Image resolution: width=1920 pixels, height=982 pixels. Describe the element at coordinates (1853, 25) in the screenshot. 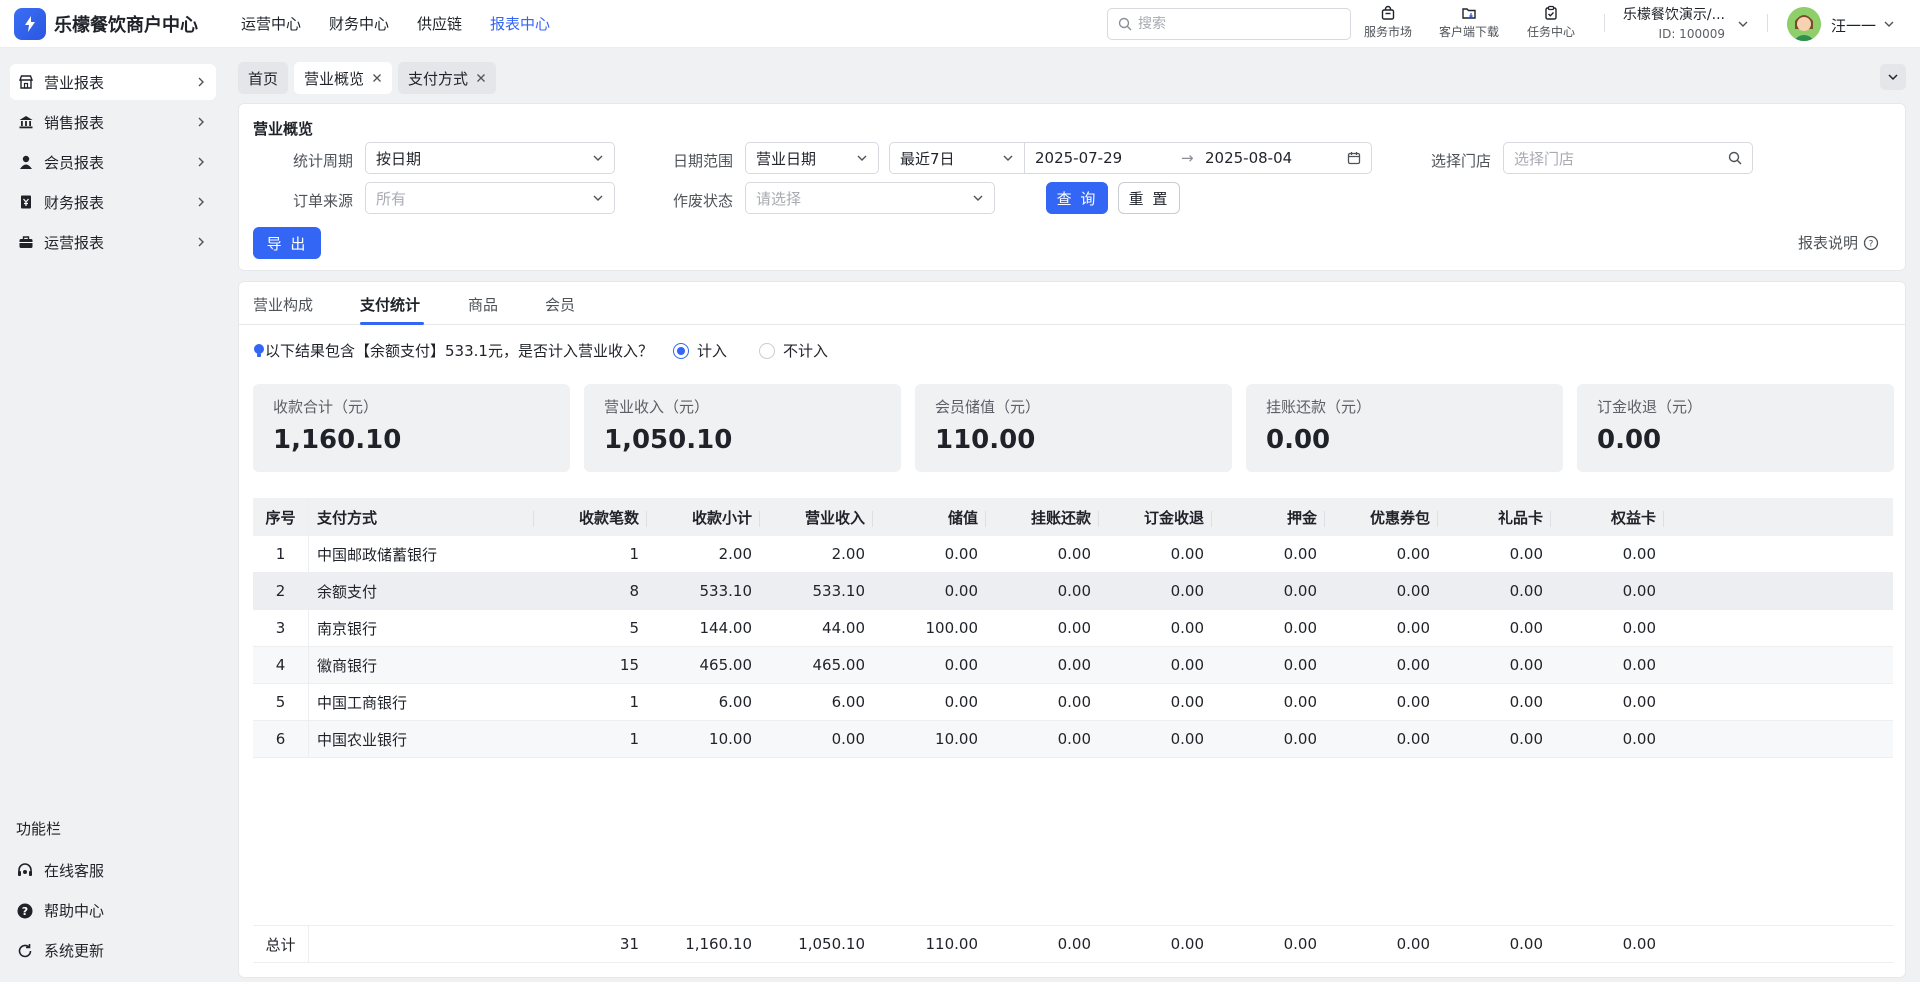

I see `user-name: 汪一一` at that location.